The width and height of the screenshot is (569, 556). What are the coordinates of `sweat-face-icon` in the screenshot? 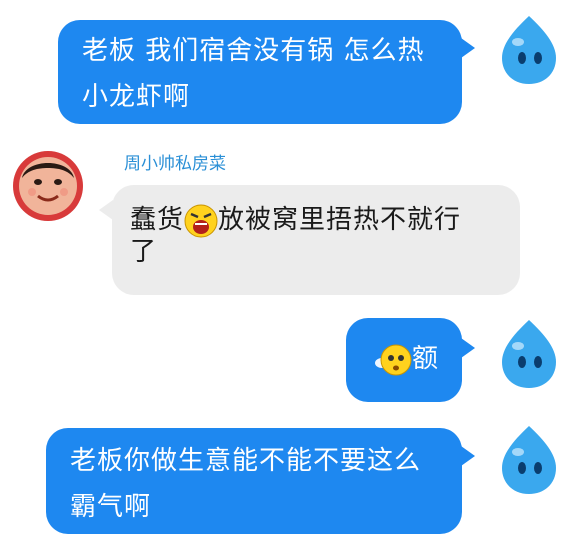 It's located at (393, 359).